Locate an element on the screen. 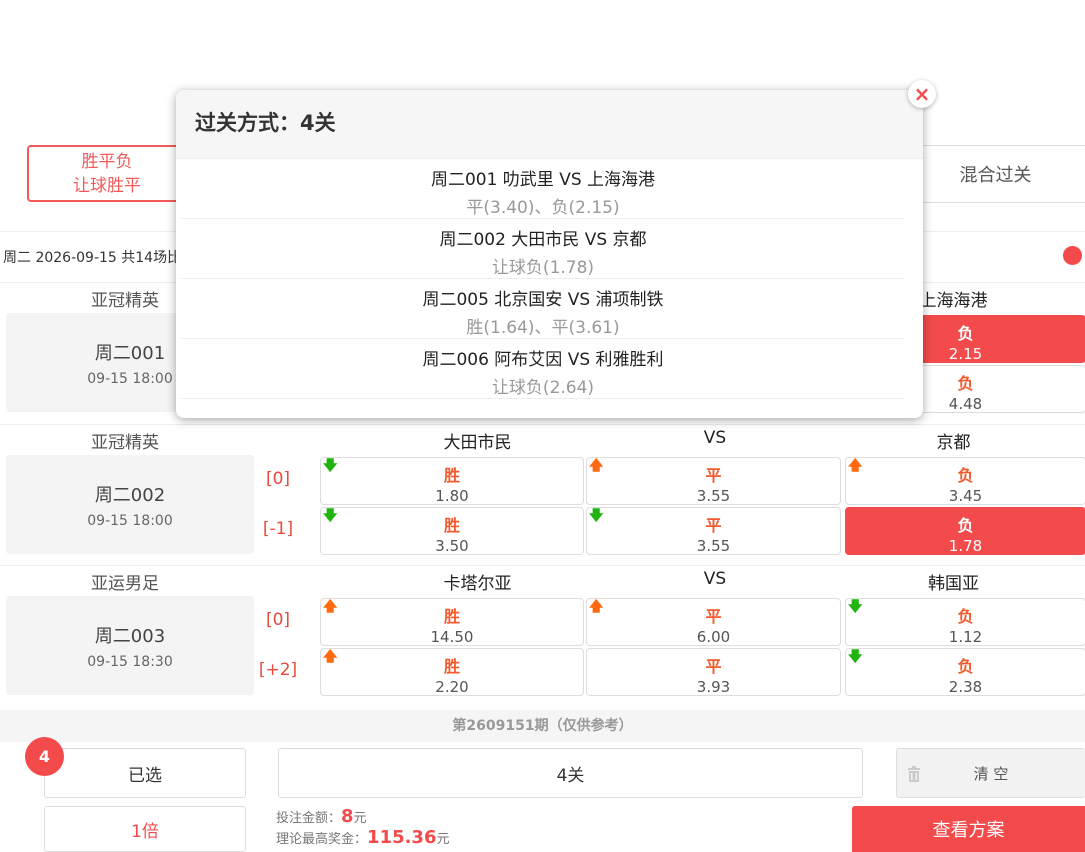 The image size is (1085, 852). odds-cell: 🡇 负 1.12 is located at coordinates (965, 622).